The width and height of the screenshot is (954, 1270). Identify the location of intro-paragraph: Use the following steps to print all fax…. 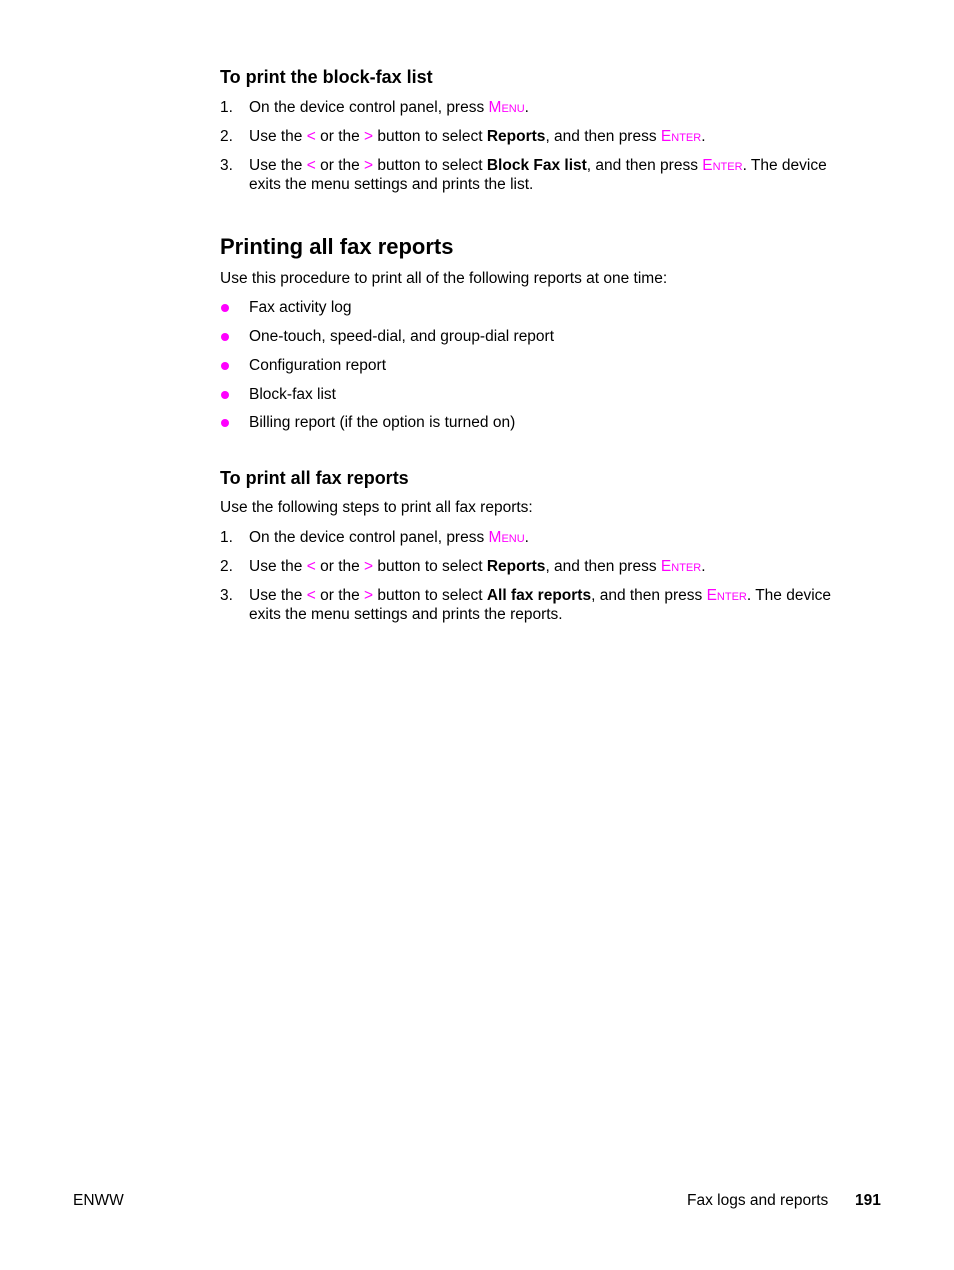
(376, 507).